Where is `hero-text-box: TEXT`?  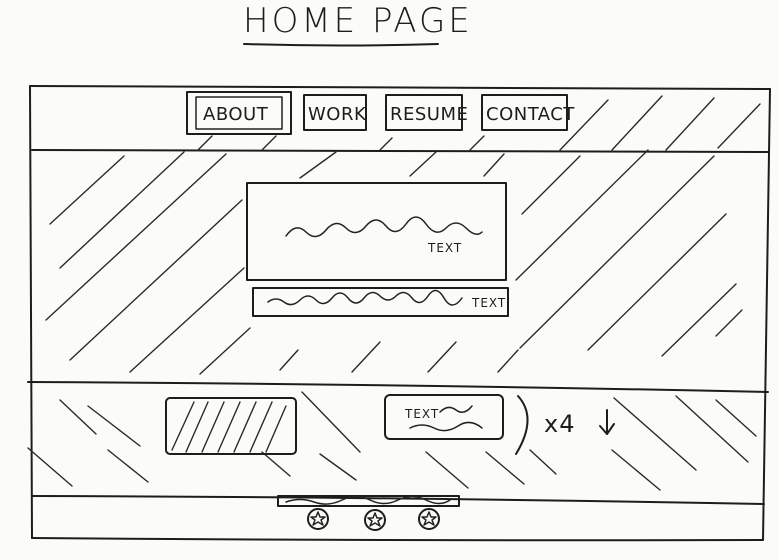 hero-text-box: TEXT is located at coordinates (376, 231).